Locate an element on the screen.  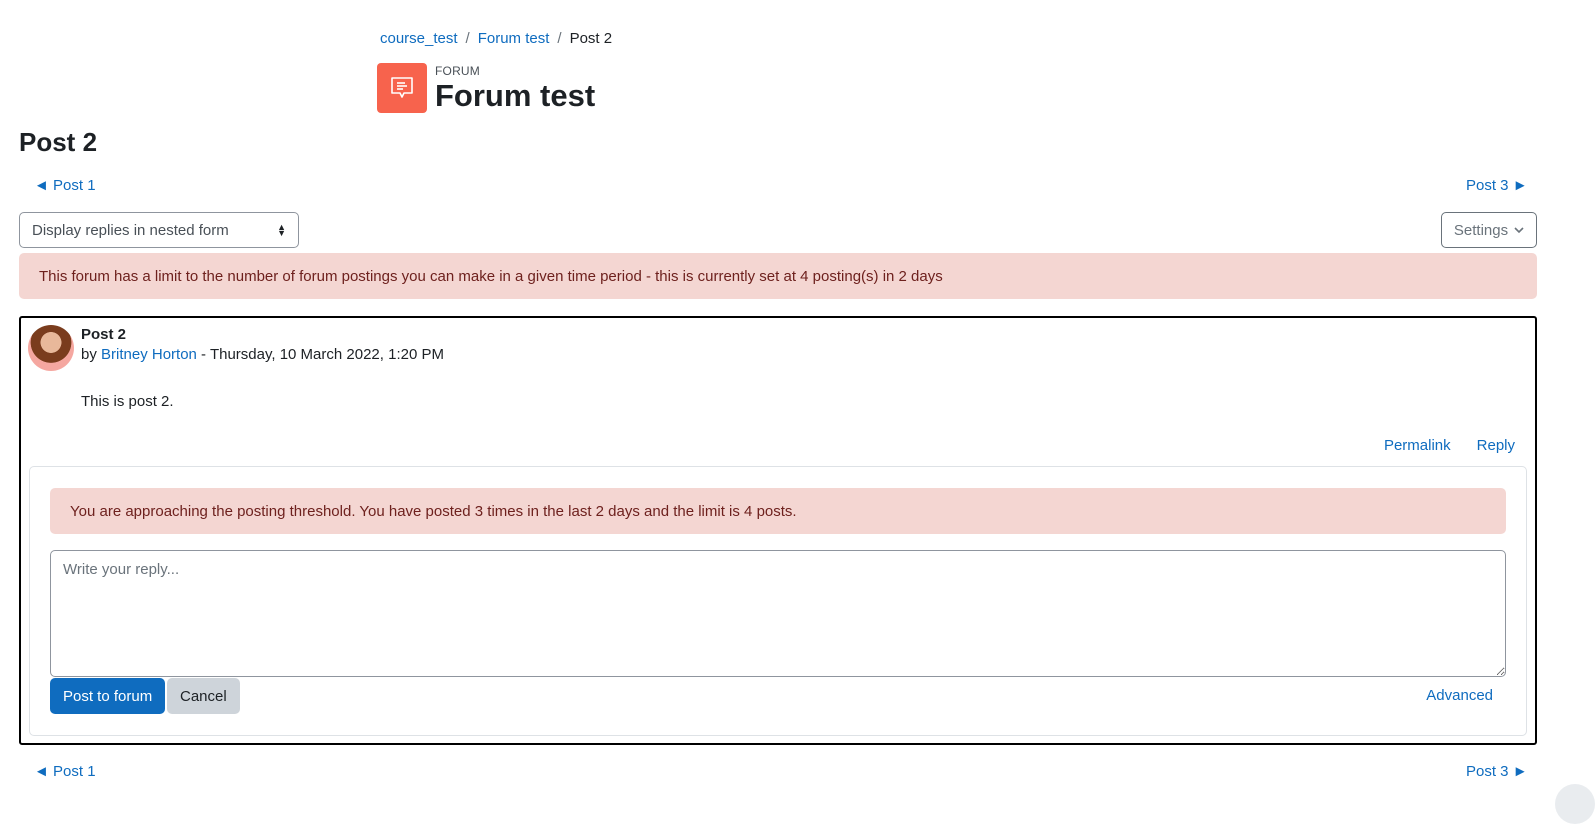
reply-textarea is located at coordinates (778, 613).